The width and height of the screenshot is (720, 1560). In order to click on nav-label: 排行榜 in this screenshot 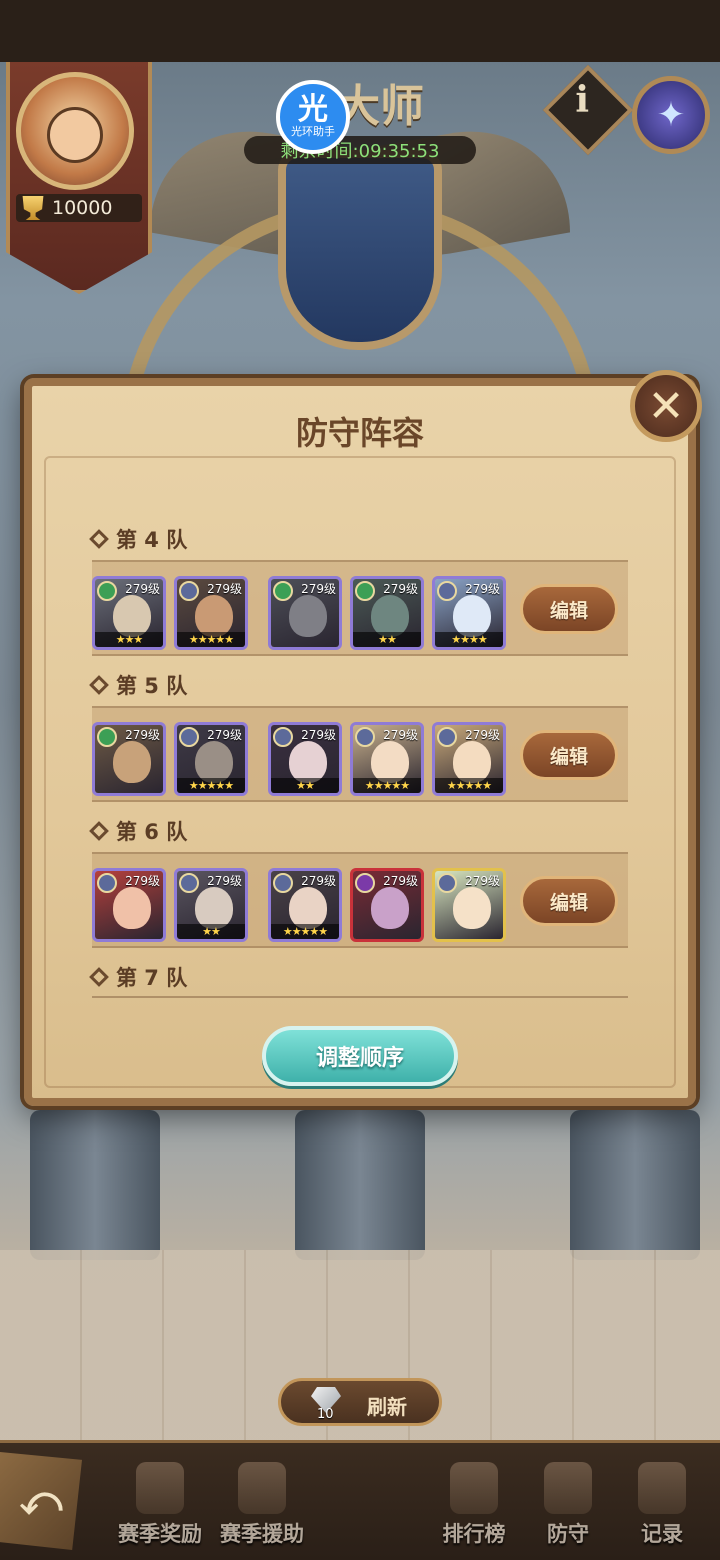, I will do `click(474, 1534)`.